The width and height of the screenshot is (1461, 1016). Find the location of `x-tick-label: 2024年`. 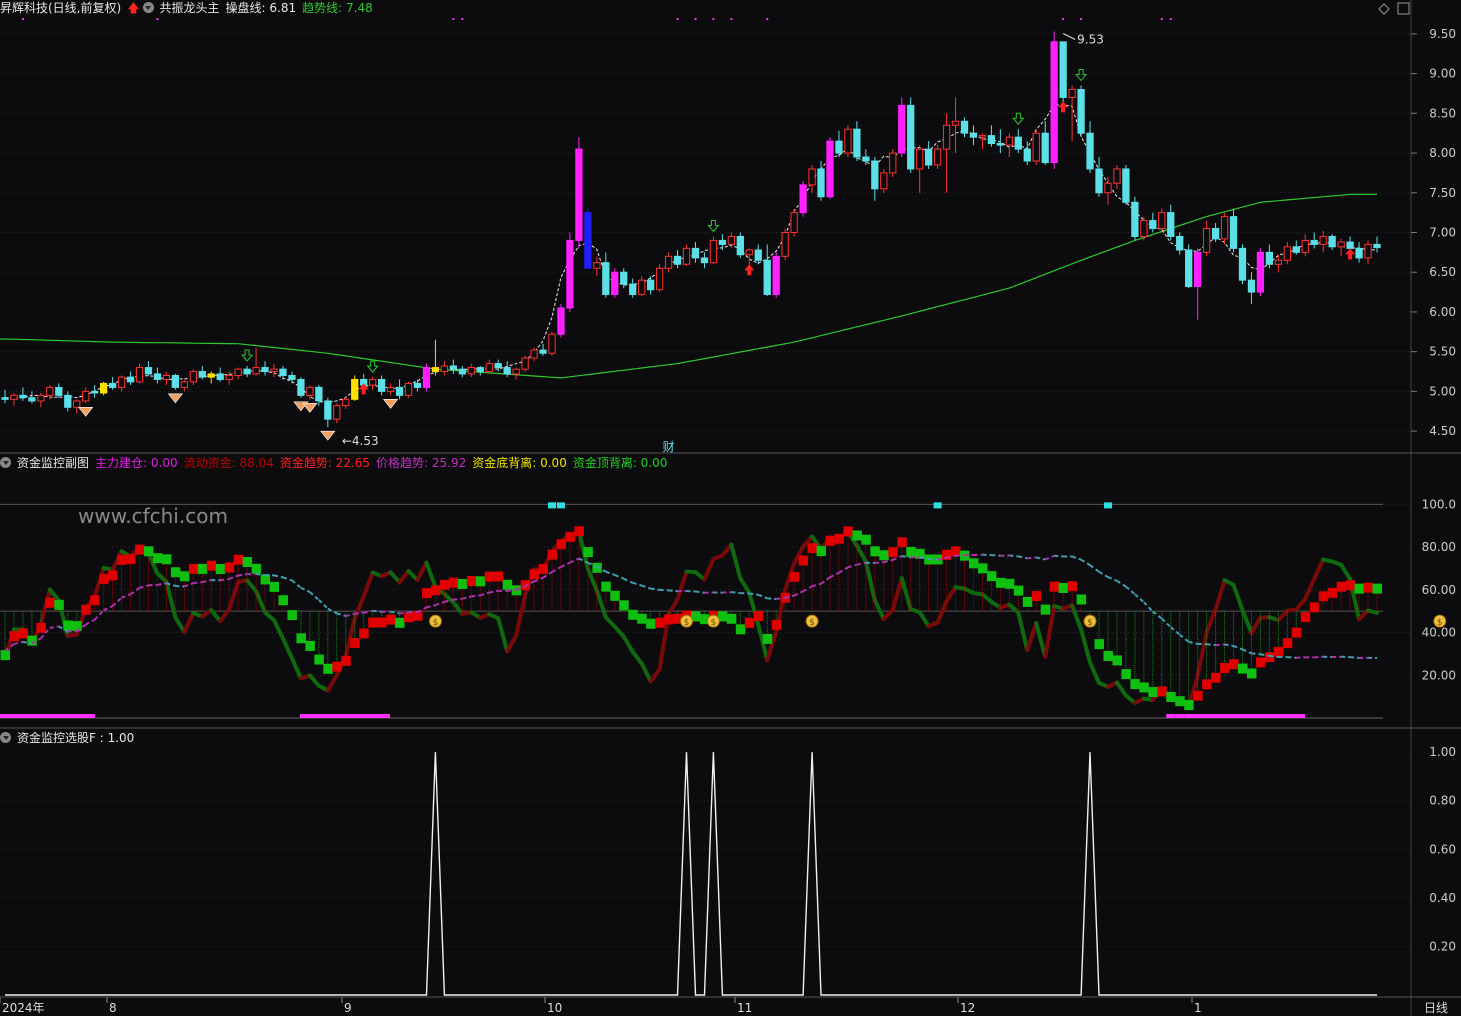

x-tick-label: 2024年 is located at coordinates (23, 1008).